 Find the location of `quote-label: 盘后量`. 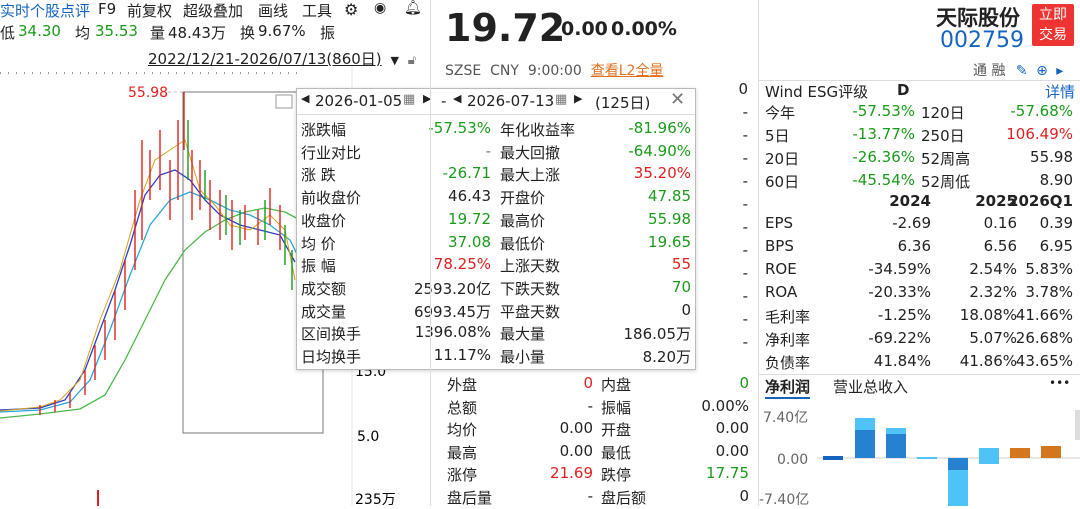

quote-label: 盘后量 is located at coordinates (470, 497).